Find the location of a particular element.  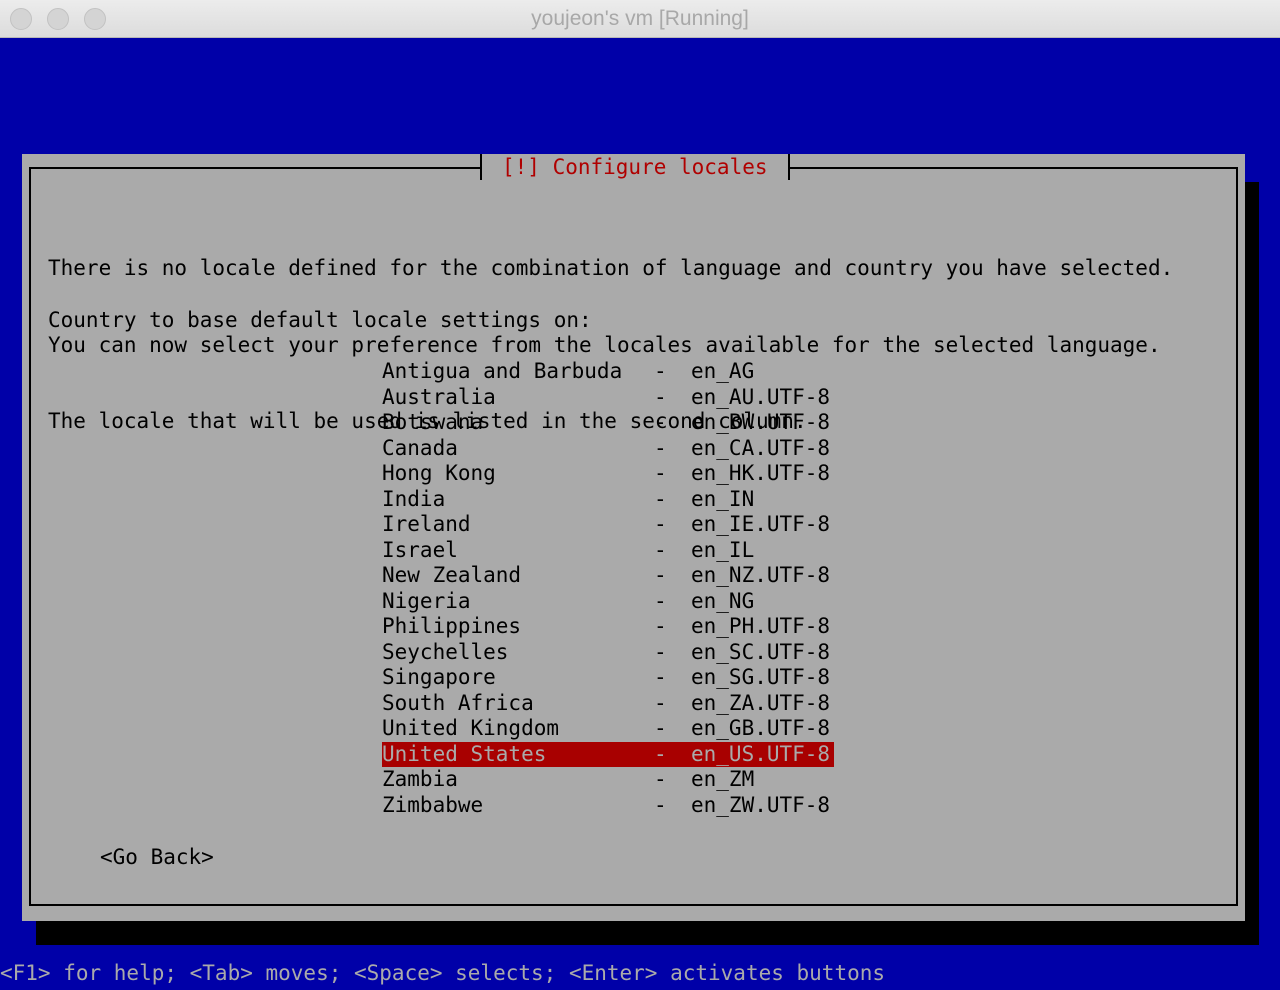

locale-code: en_NG is located at coordinates (723, 600).